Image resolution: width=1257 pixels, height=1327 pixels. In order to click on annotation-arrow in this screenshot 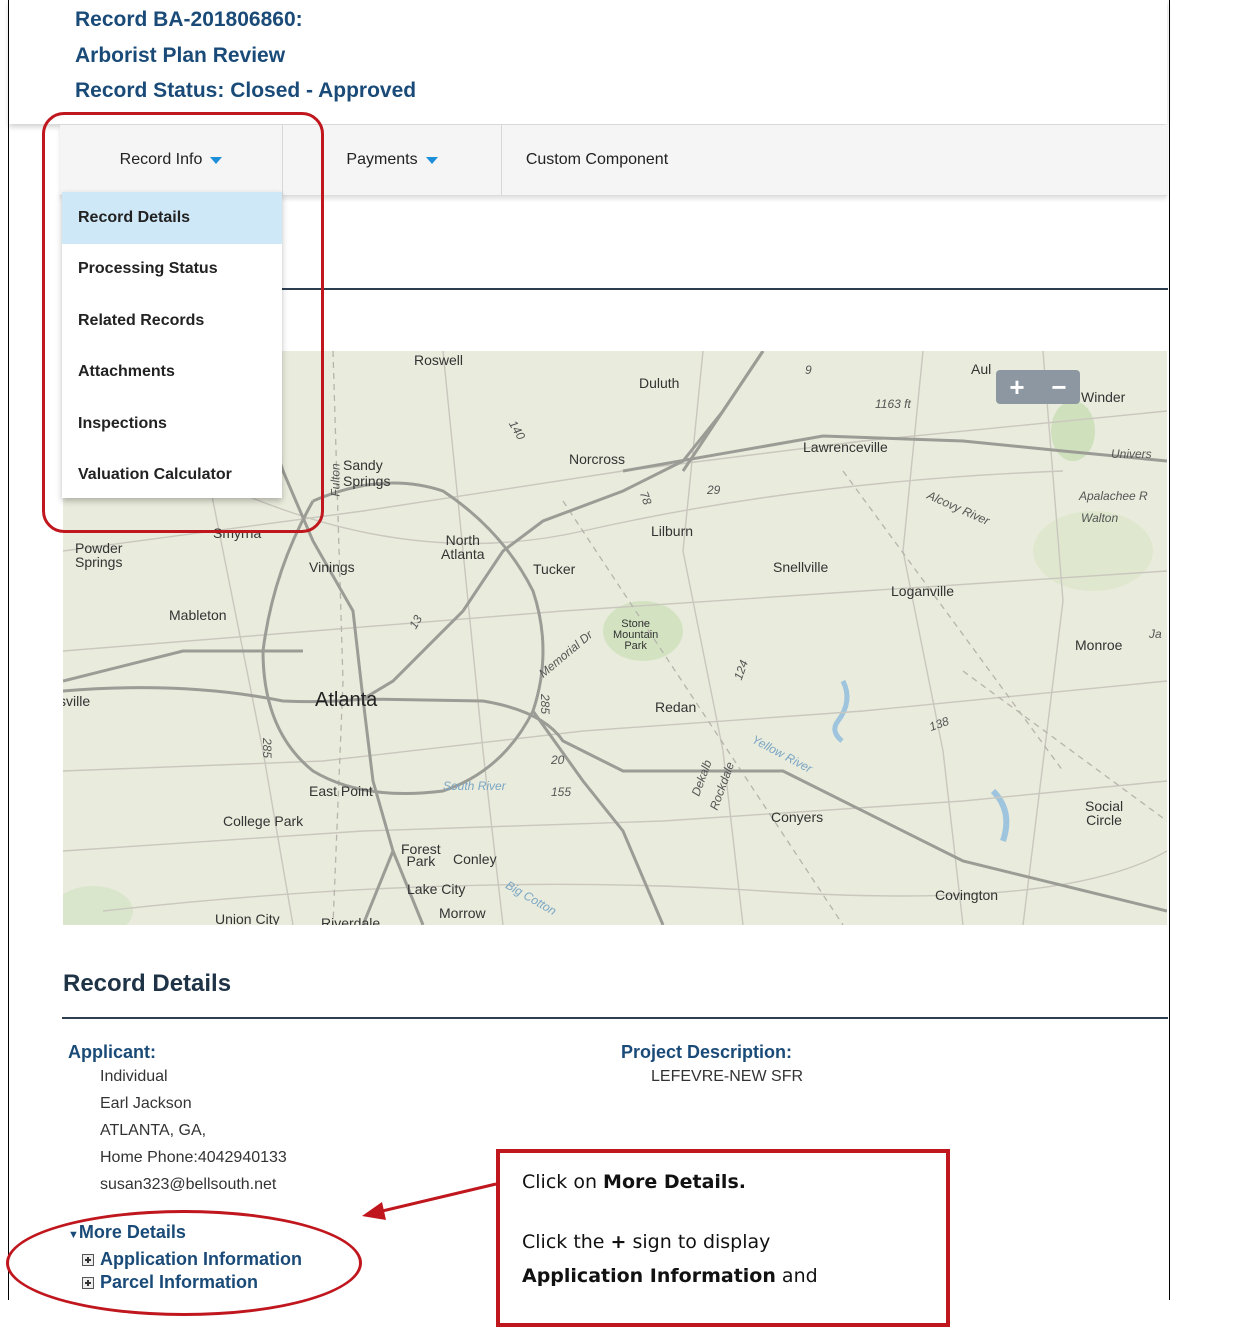, I will do `click(429, 1201)`.